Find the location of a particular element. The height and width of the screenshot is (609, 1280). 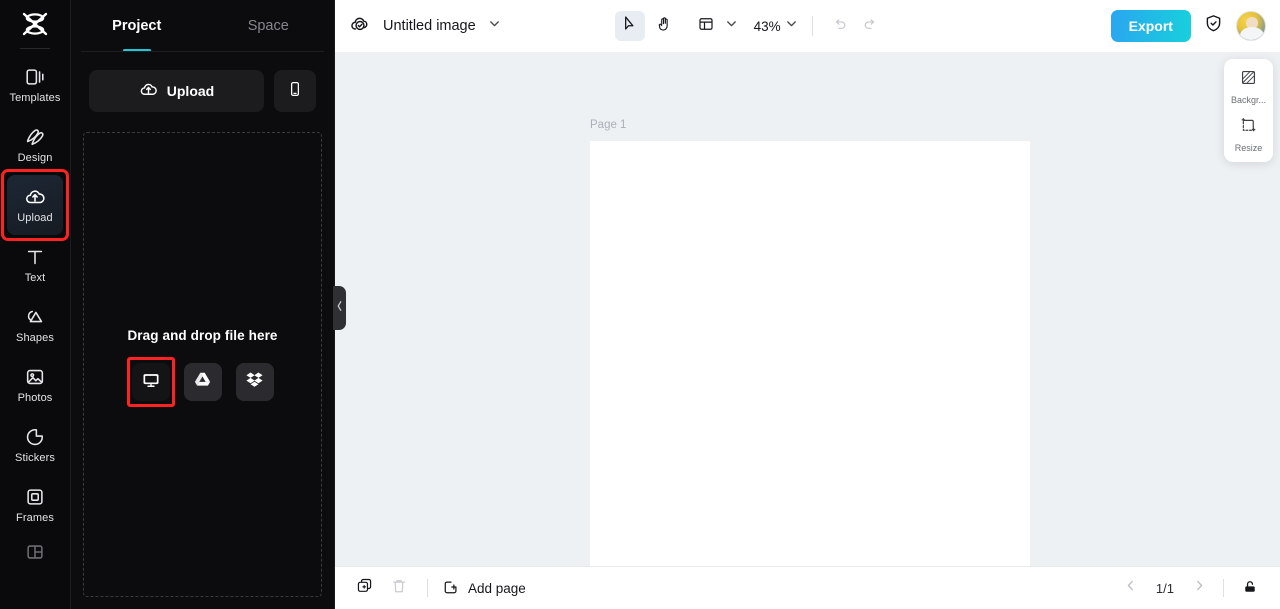

templates-icon is located at coordinates (35, 77).